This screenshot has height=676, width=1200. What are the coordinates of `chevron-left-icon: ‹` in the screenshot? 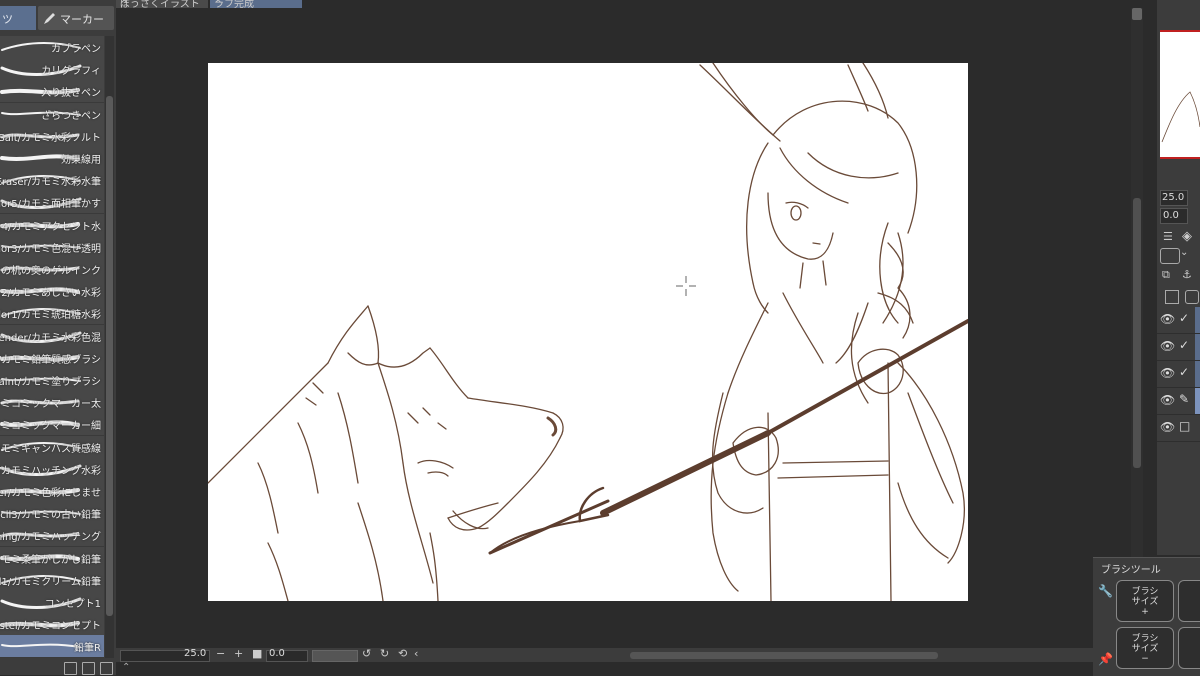 It's located at (416, 653).